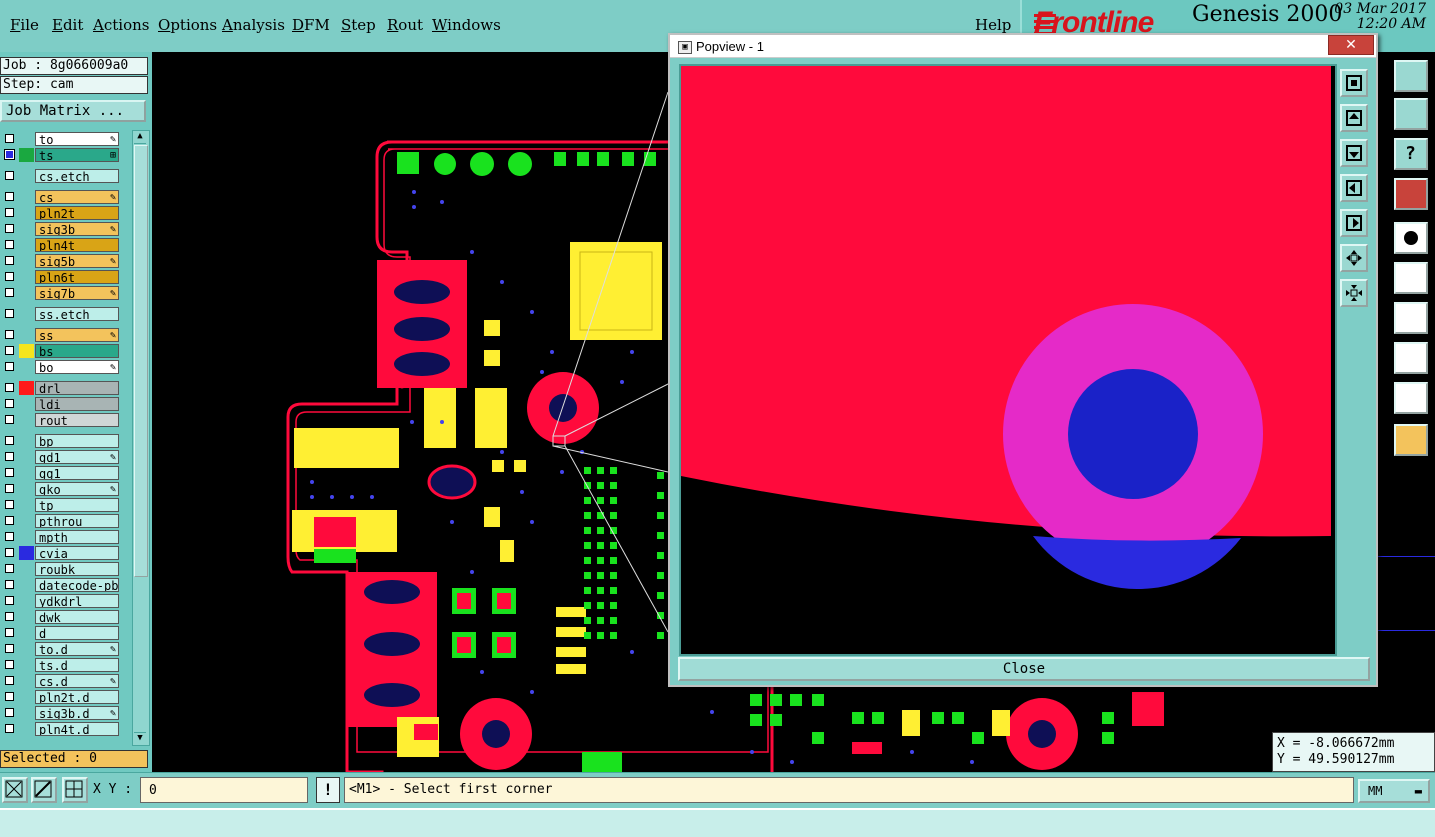 Image resolution: width=1435 pixels, height=837 pixels. I want to click on layer-row: cs.d ✎, so click(61, 681).